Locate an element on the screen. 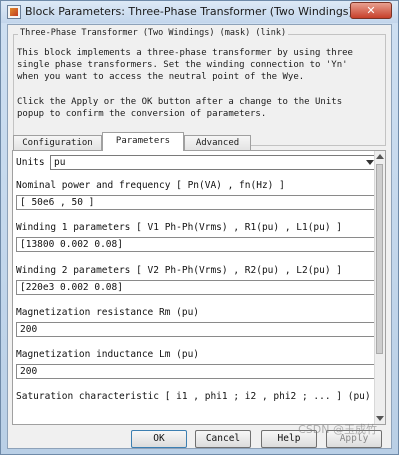  scroll-down-arrow-icon is located at coordinates (380, 418).